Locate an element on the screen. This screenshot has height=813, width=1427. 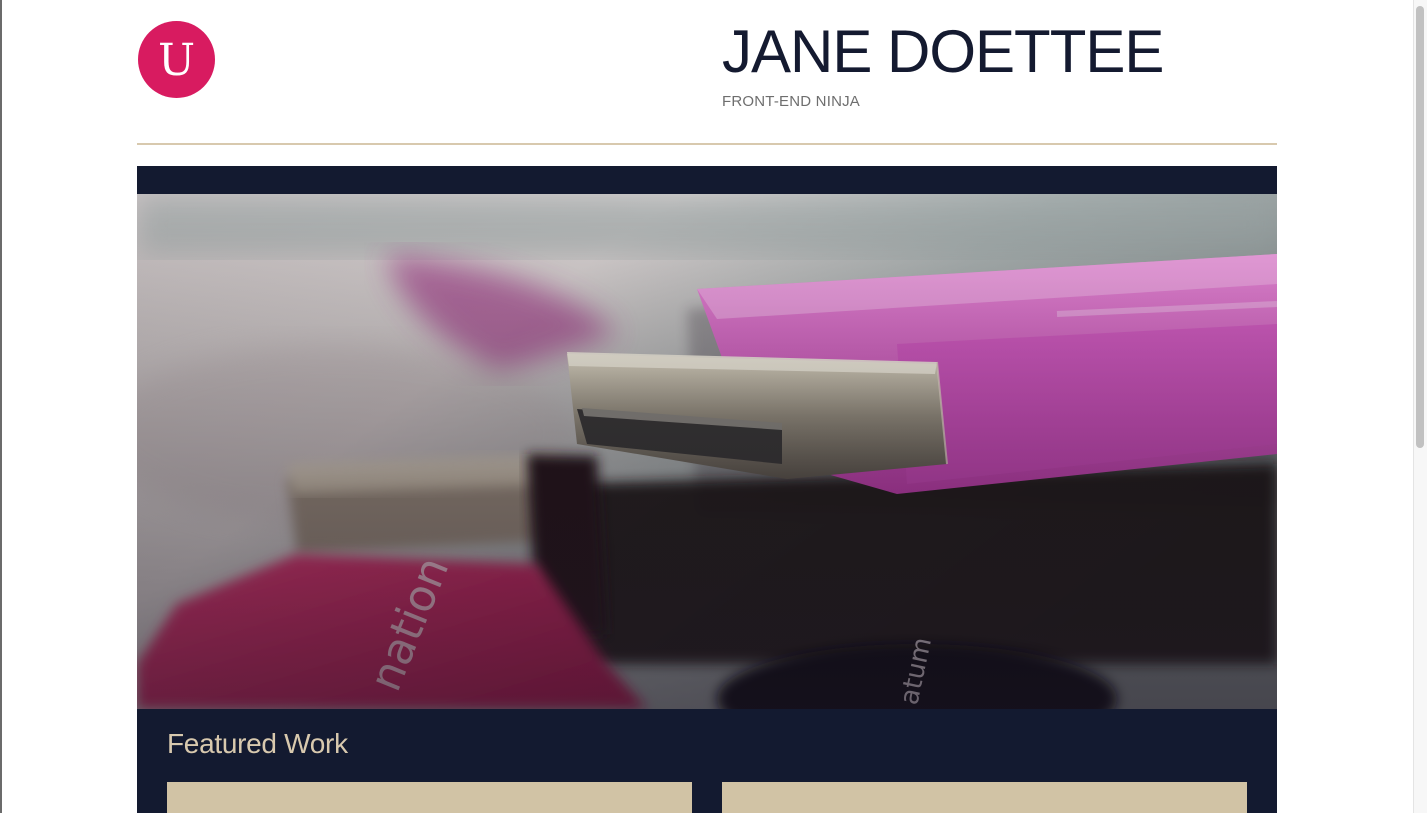
featured-work-heading: Featured Work is located at coordinates (257, 743).